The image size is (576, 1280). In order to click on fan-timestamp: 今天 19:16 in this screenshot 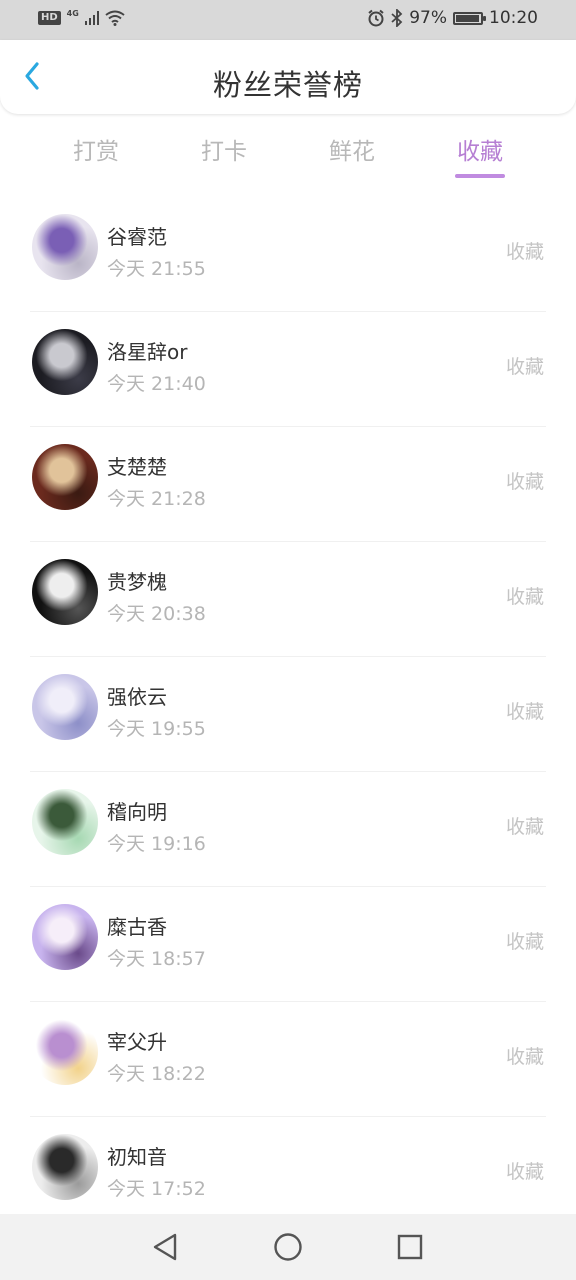, I will do `click(156, 844)`.